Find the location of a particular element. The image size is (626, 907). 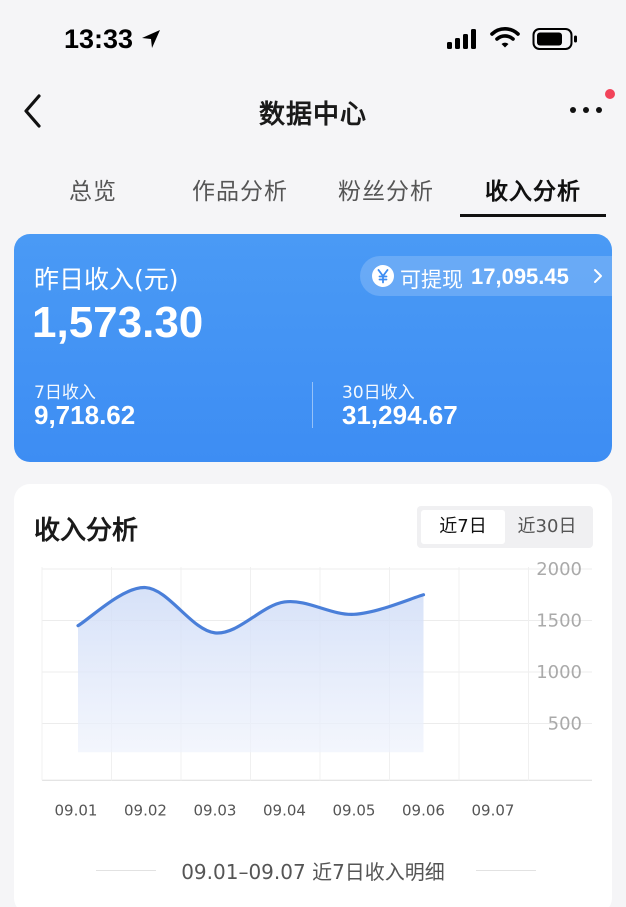

withdraw-button: 可提现 17,095.45 is located at coordinates (486, 276).